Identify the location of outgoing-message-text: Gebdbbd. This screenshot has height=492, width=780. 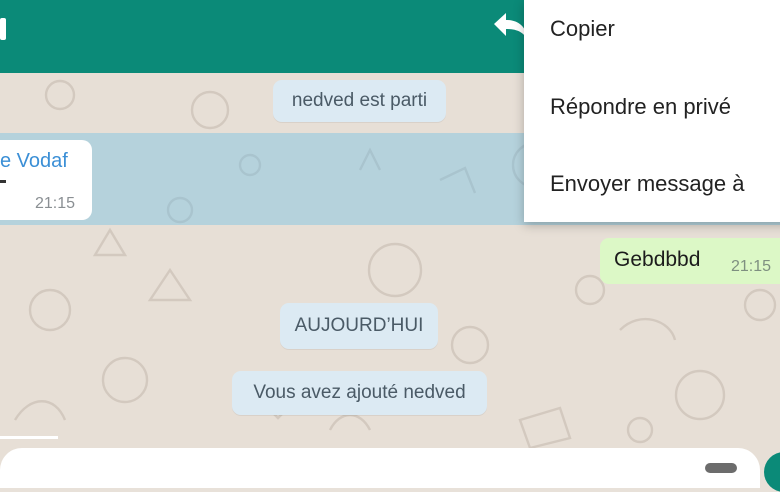
(657, 259).